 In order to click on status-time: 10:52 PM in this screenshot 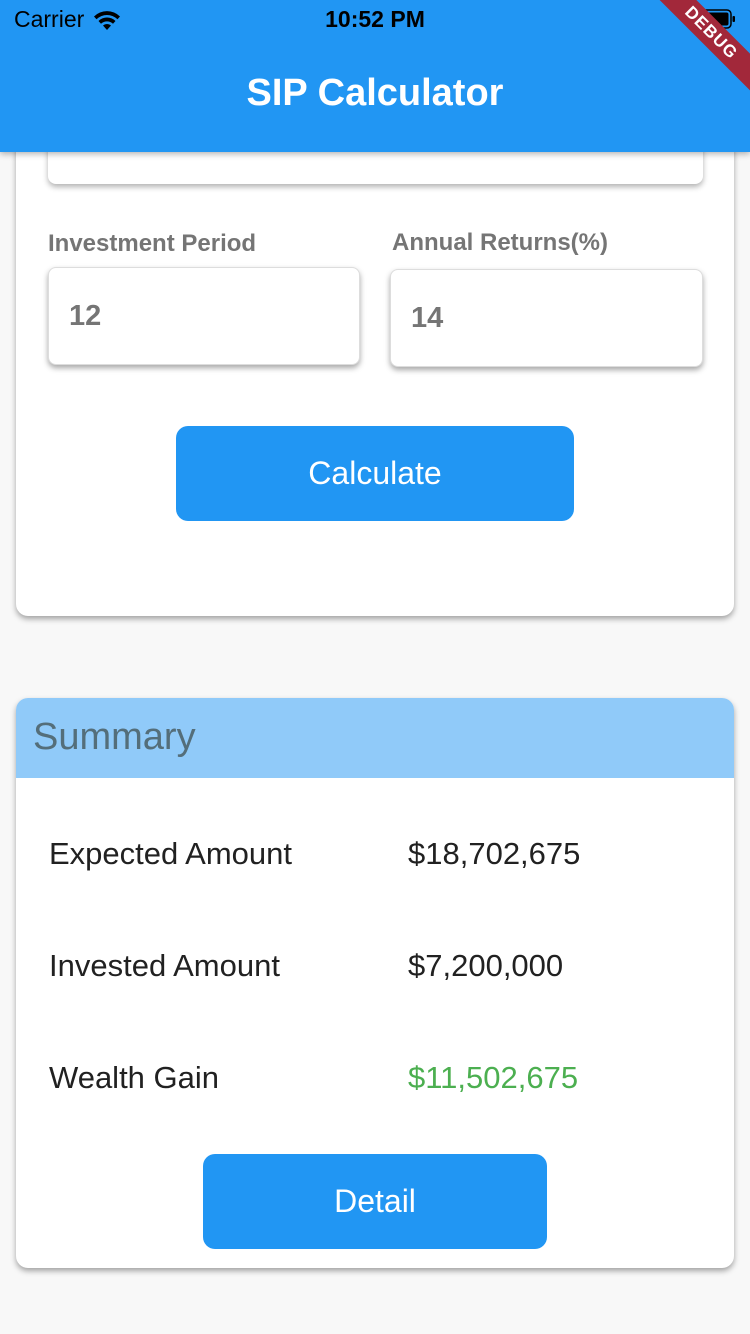, I will do `click(375, 19)`.